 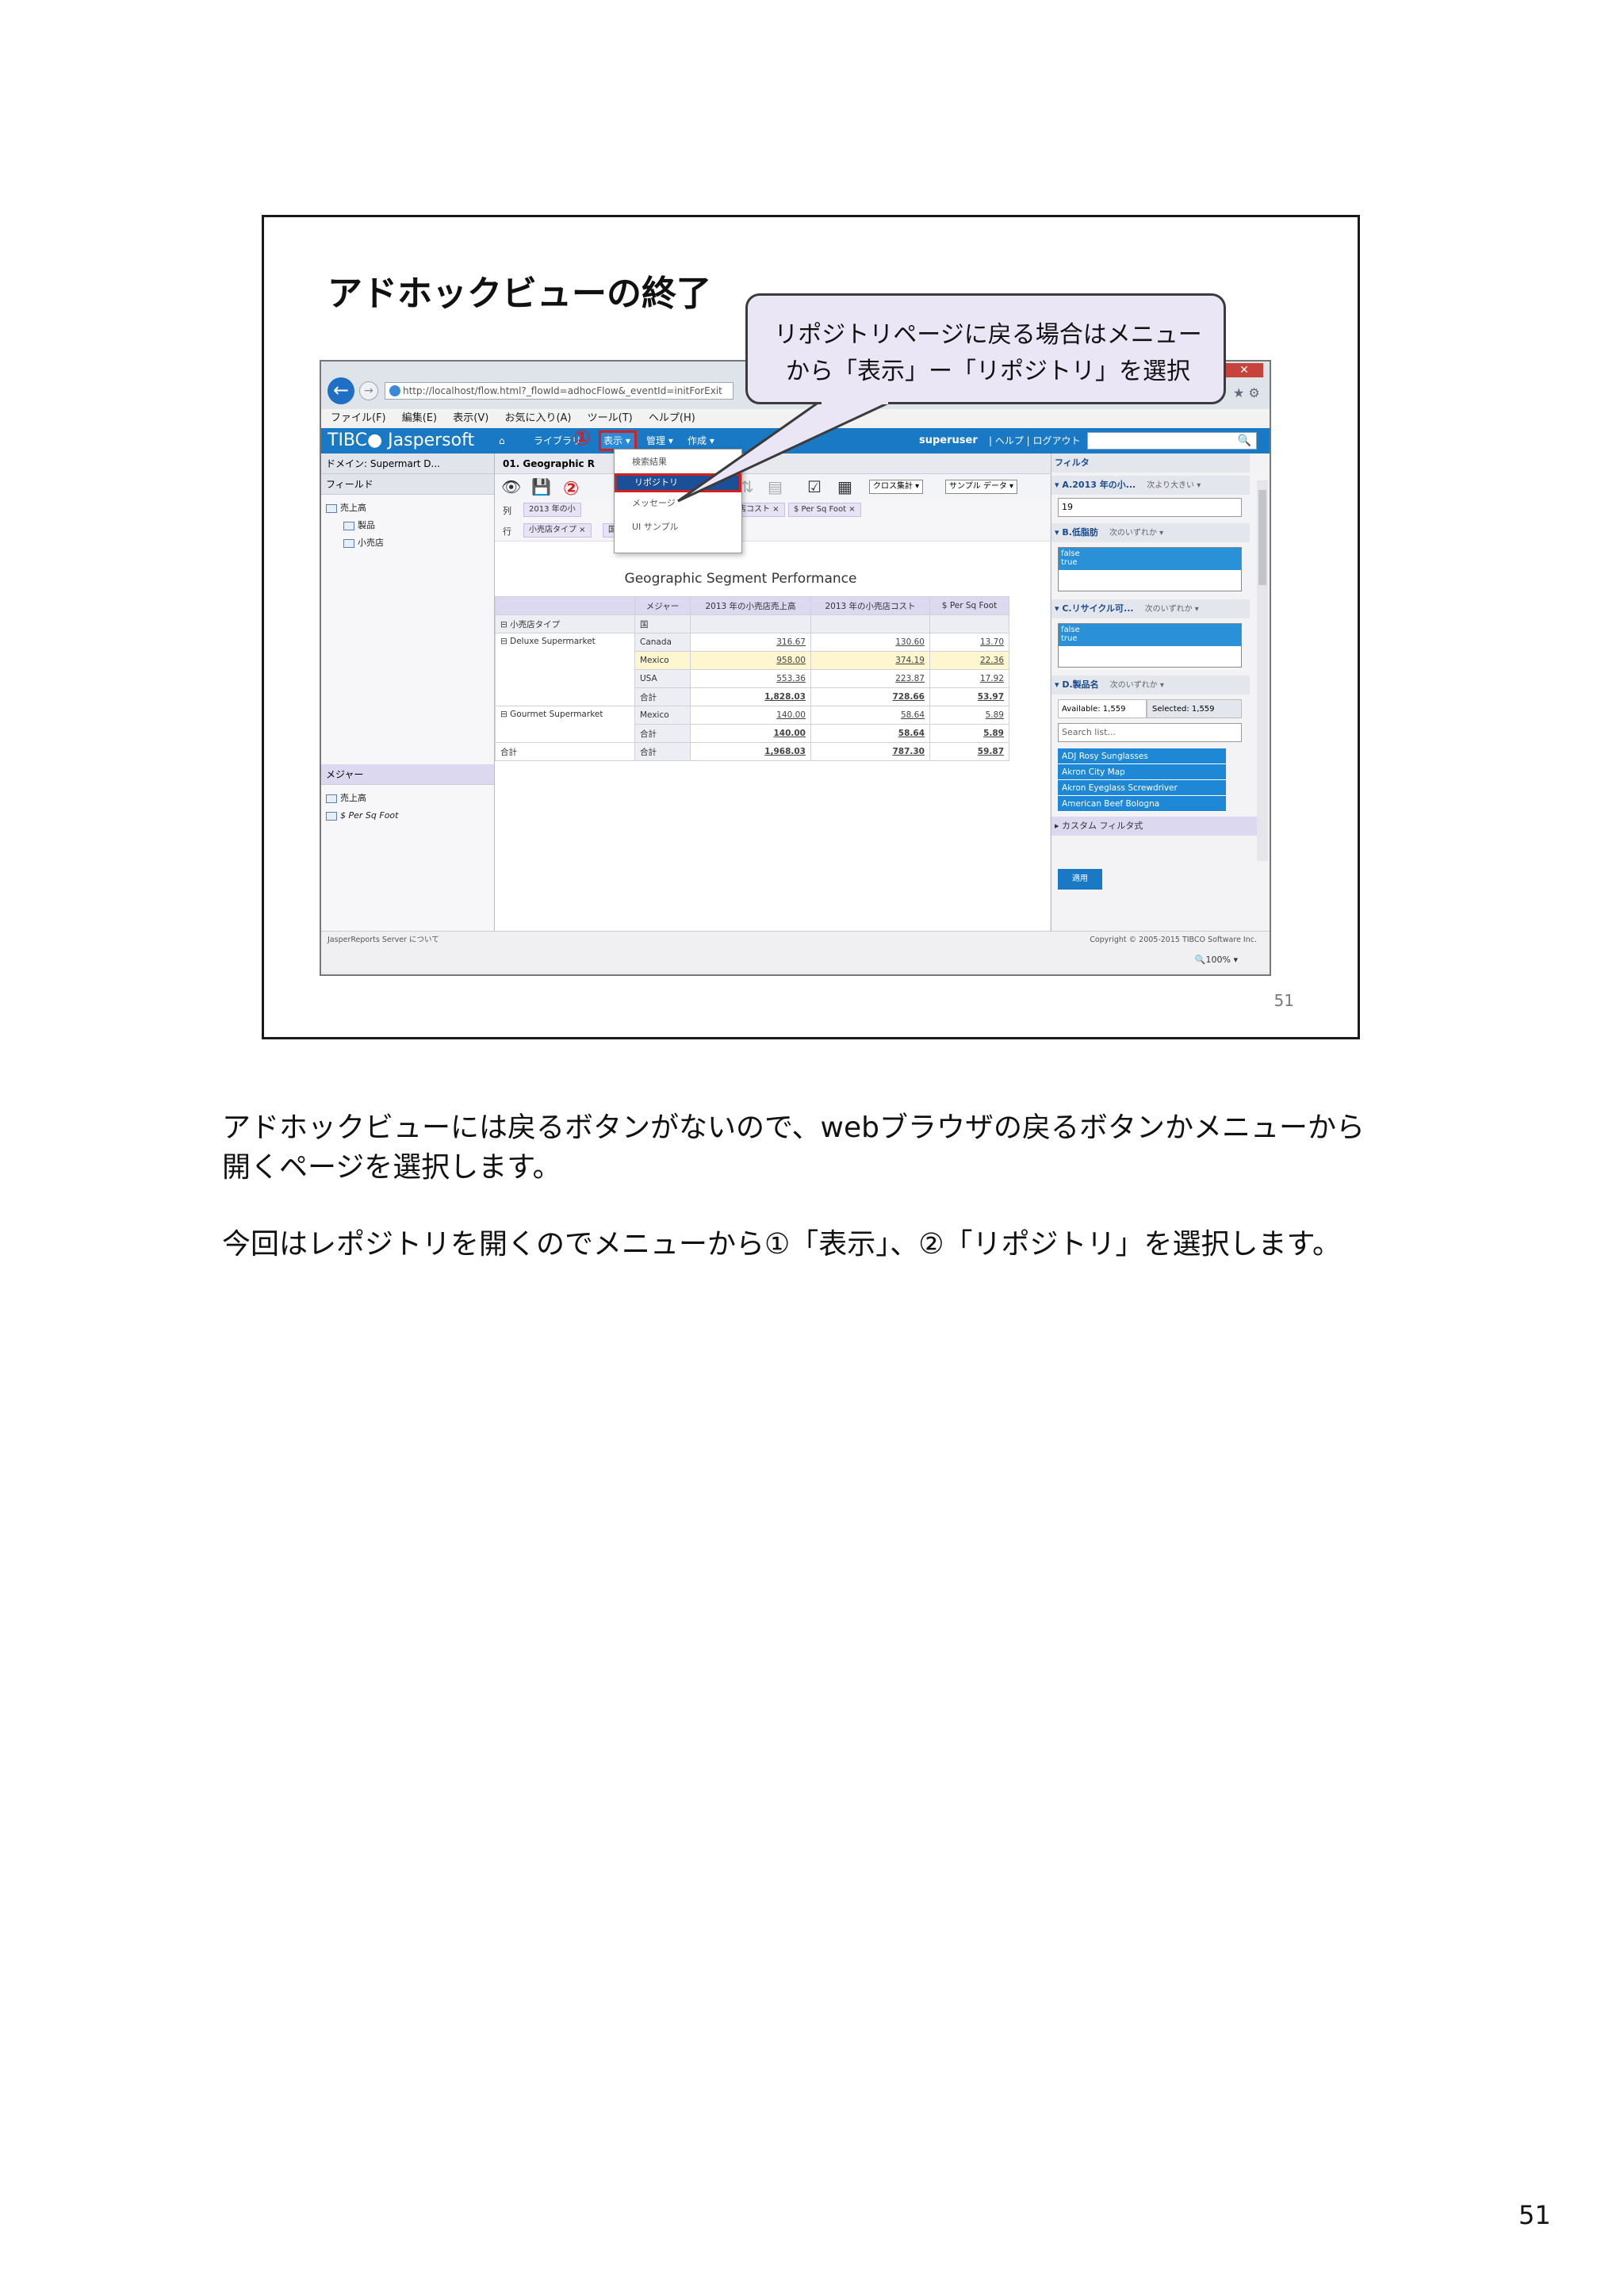 What do you see at coordinates (988, 335) in the screenshot?
I see `callout-line-1: リポジトリページに戻る場合はメニュー` at bounding box center [988, 335].